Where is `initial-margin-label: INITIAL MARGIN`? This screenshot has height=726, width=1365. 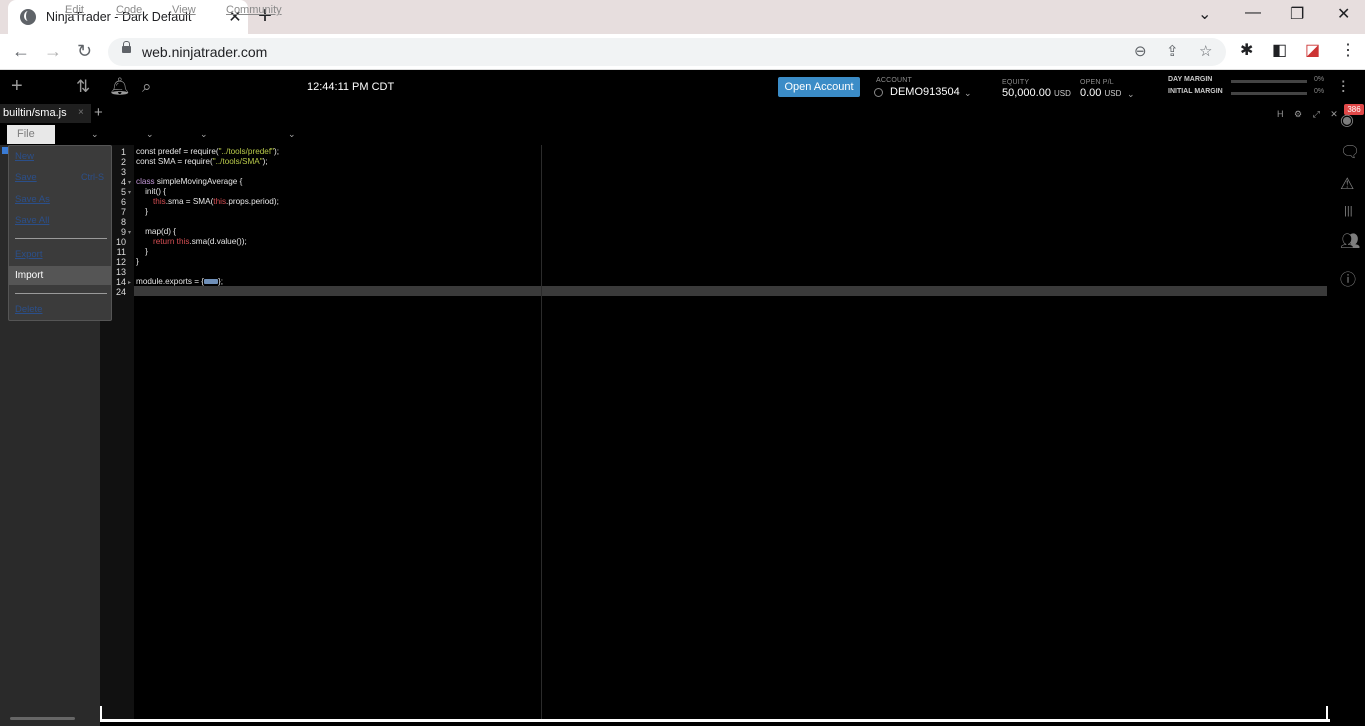 initial-margin-label: INITIAL MARGIN is located at coordinates (1195, 91).